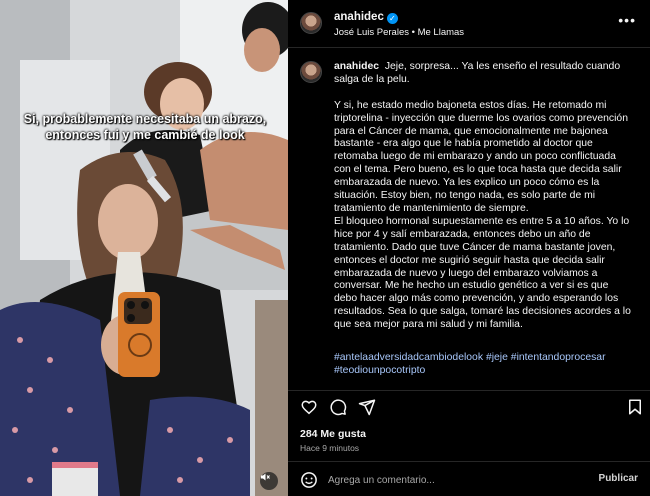 This screenshot has height=496, width=650. Describe the element at coordinates (269, 481) in the screenshot. I see `speaker-muted-icon` at that location.